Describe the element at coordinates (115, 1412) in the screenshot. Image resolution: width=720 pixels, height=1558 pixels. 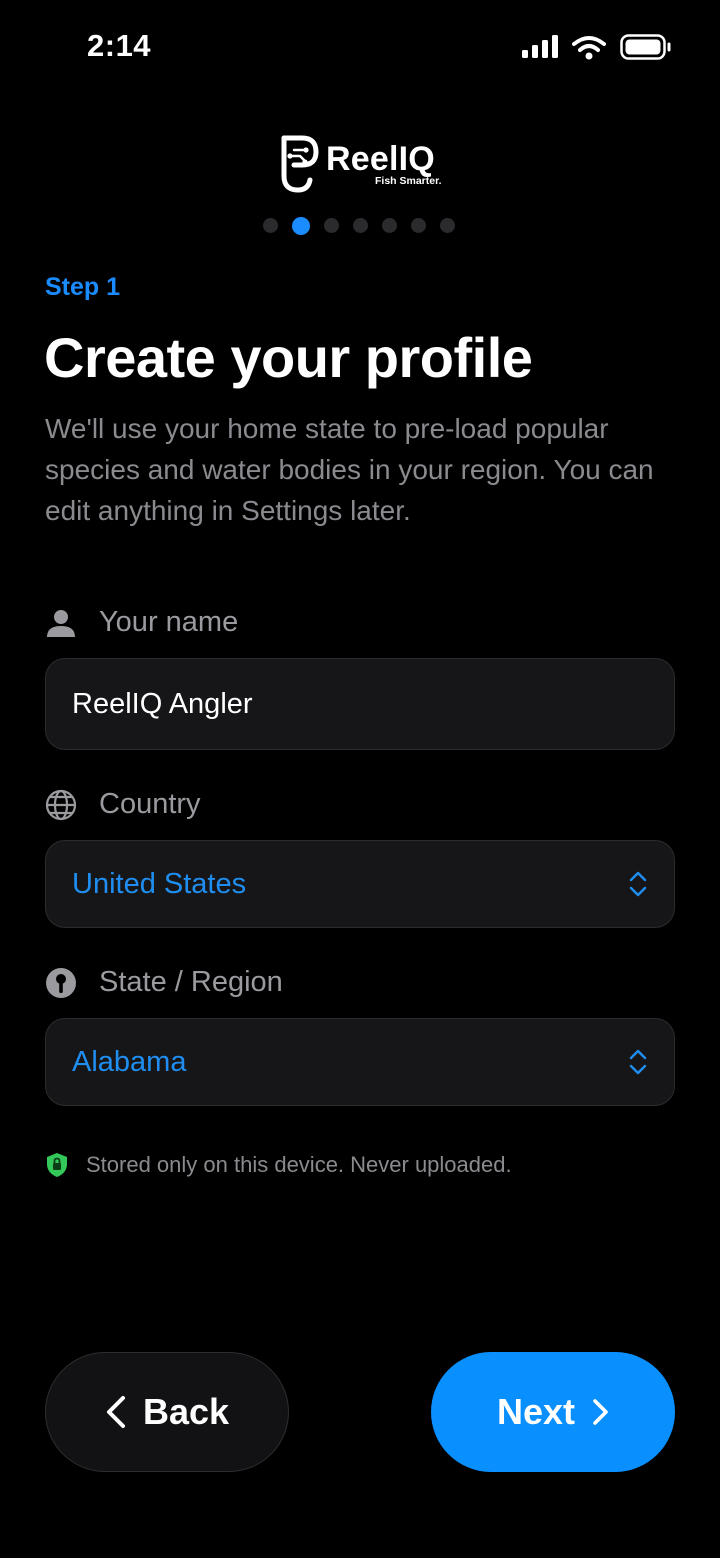
I see `chevron-left-icon` at that location.